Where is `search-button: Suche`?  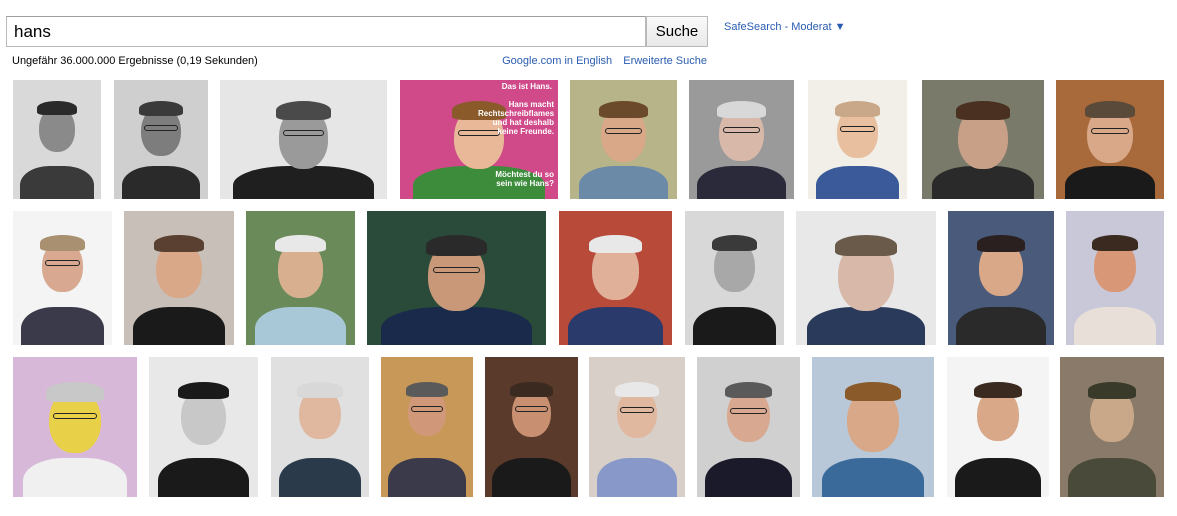 search-button: Suche is located at coordinates (677, 31).